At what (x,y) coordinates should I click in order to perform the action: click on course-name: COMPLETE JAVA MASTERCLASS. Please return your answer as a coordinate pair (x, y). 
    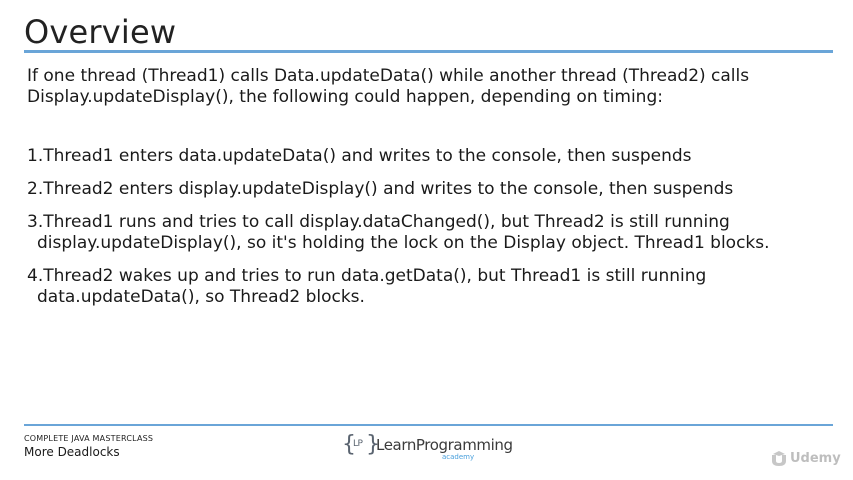
    Looking at the image, I should click on (89, 438).